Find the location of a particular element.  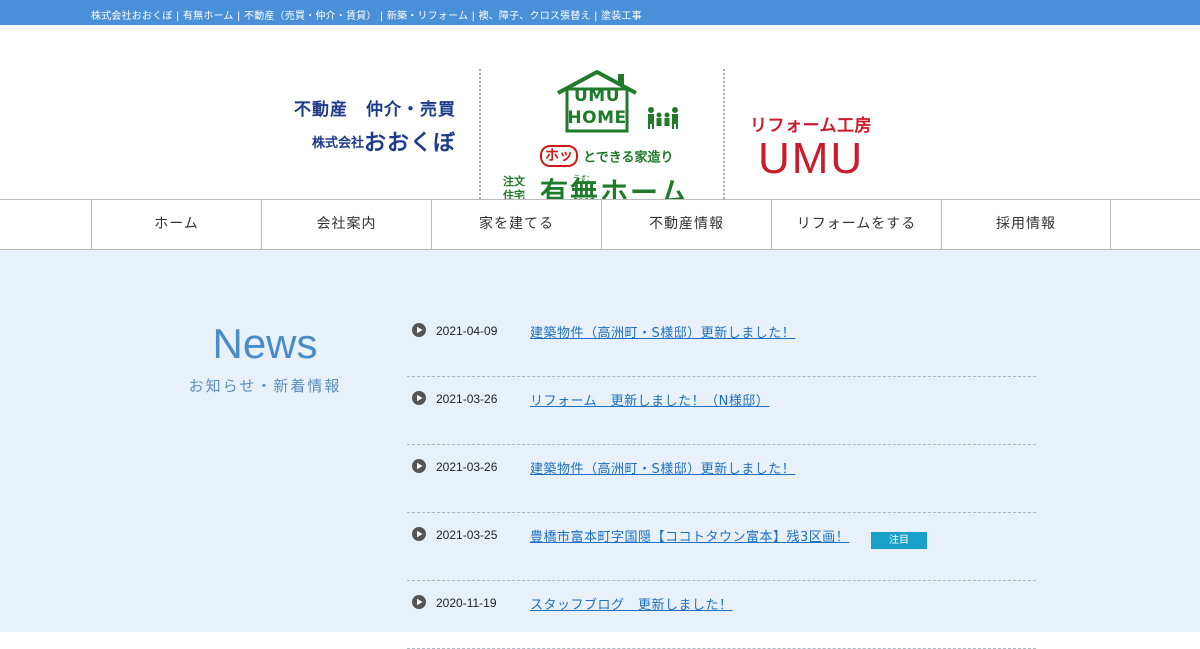

featured-badge: 注目 is located at coordinates (899, 540).